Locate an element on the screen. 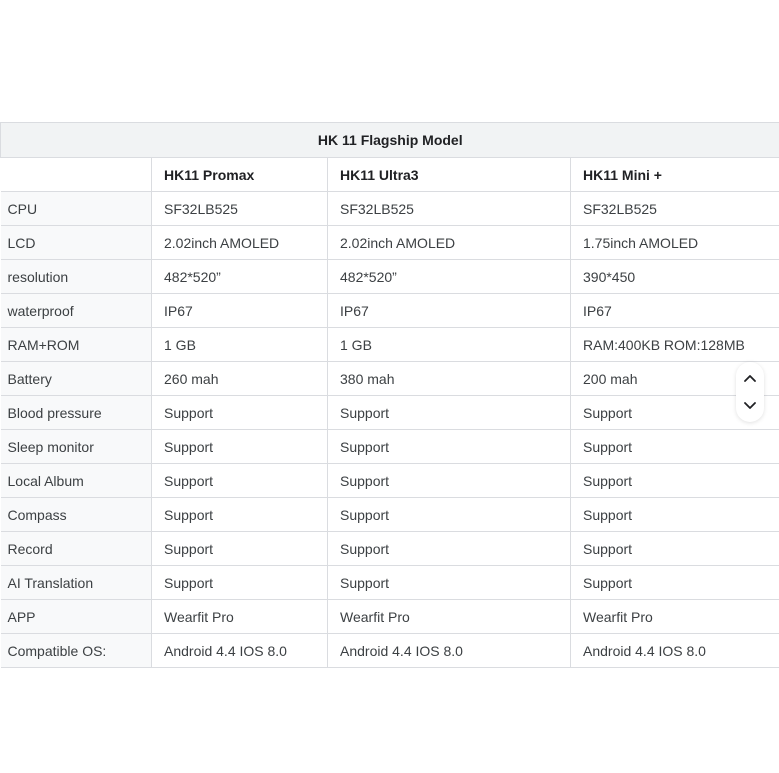  table-row: Compass Support Support Support is located at coordinates (389, 514).